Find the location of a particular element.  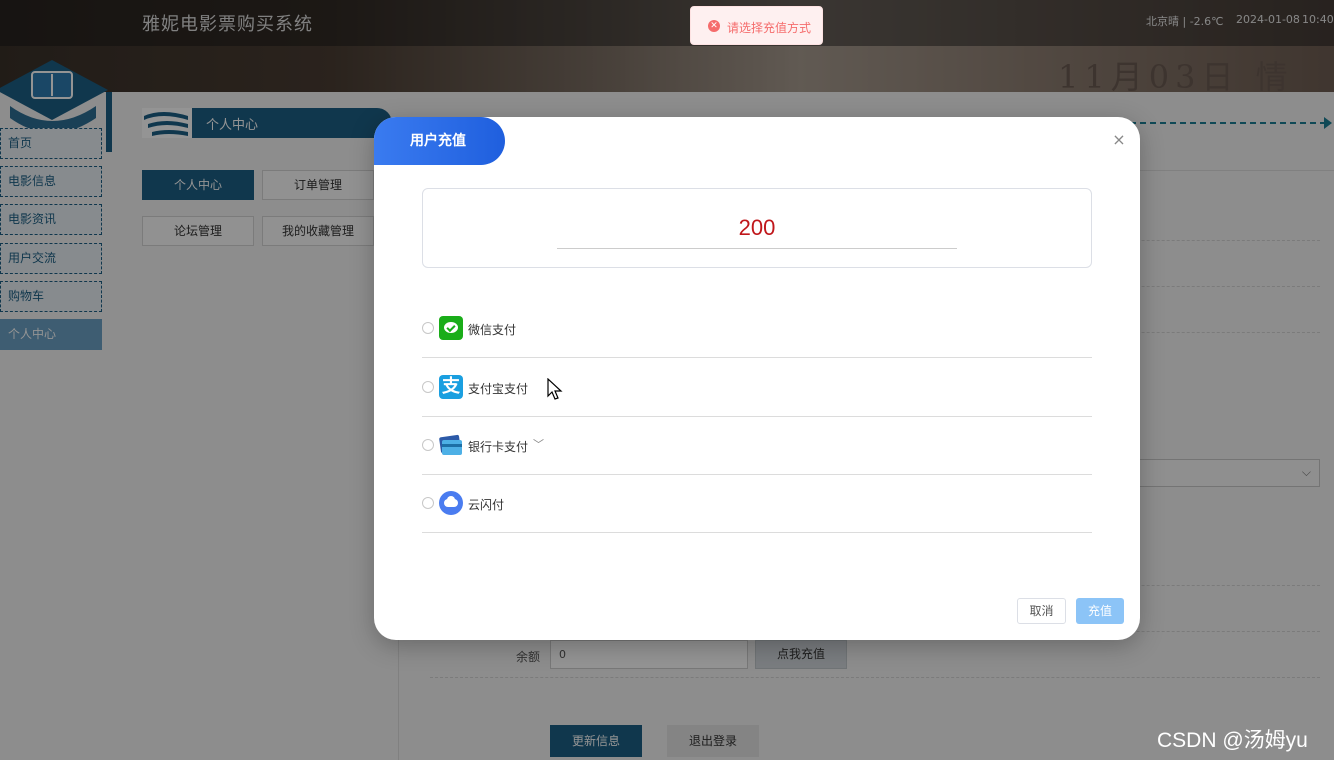

watermark-text: CSDN @汤姆yu is located at coordinates (1232, 740).